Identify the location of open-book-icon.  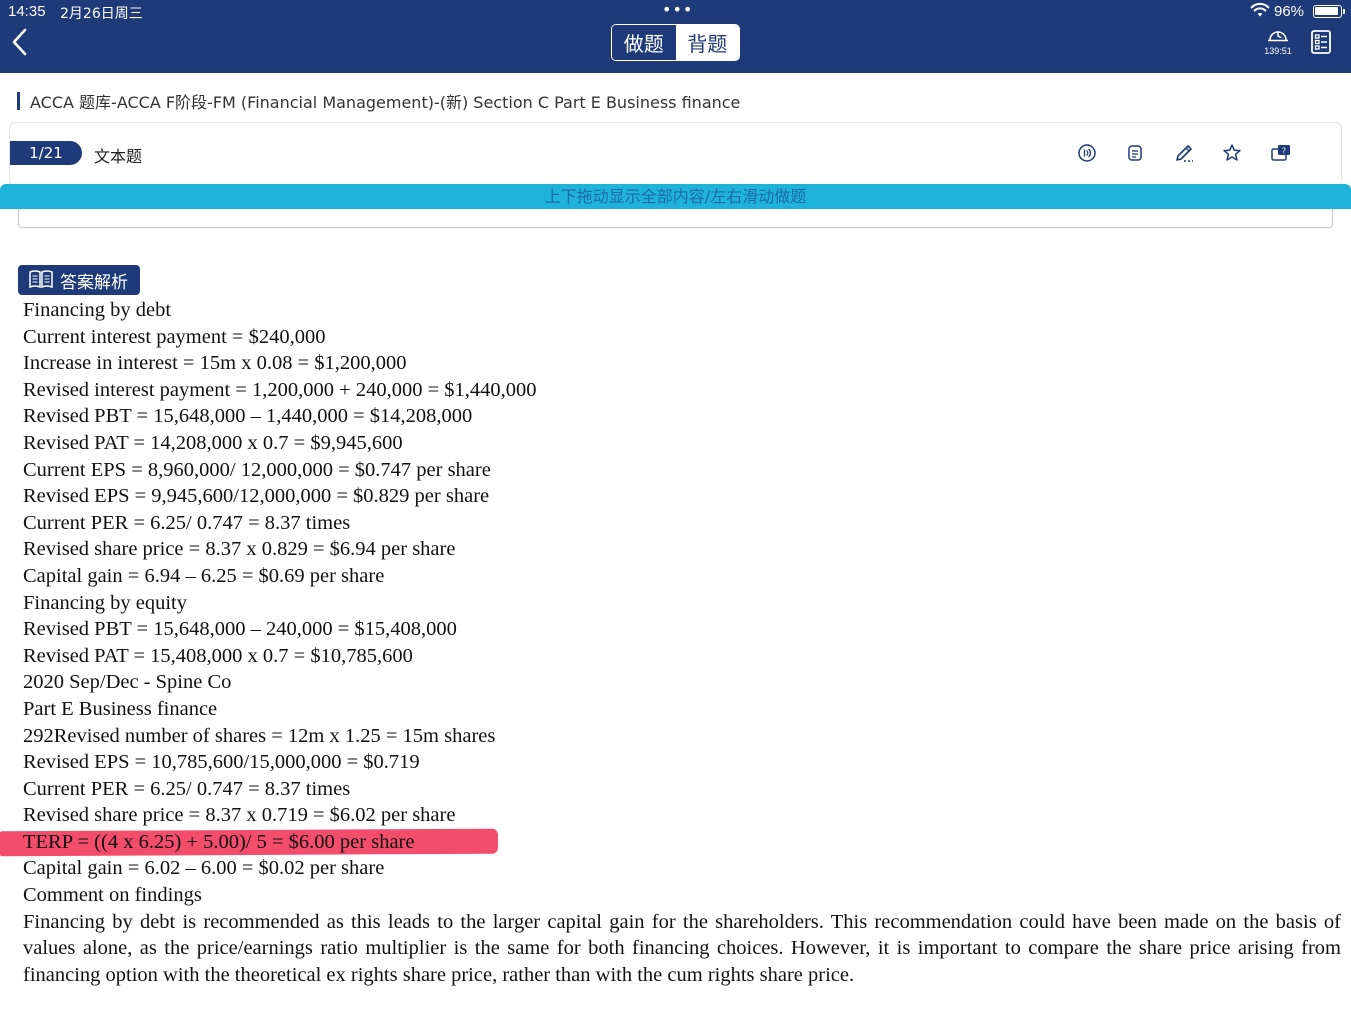
(41, 279).